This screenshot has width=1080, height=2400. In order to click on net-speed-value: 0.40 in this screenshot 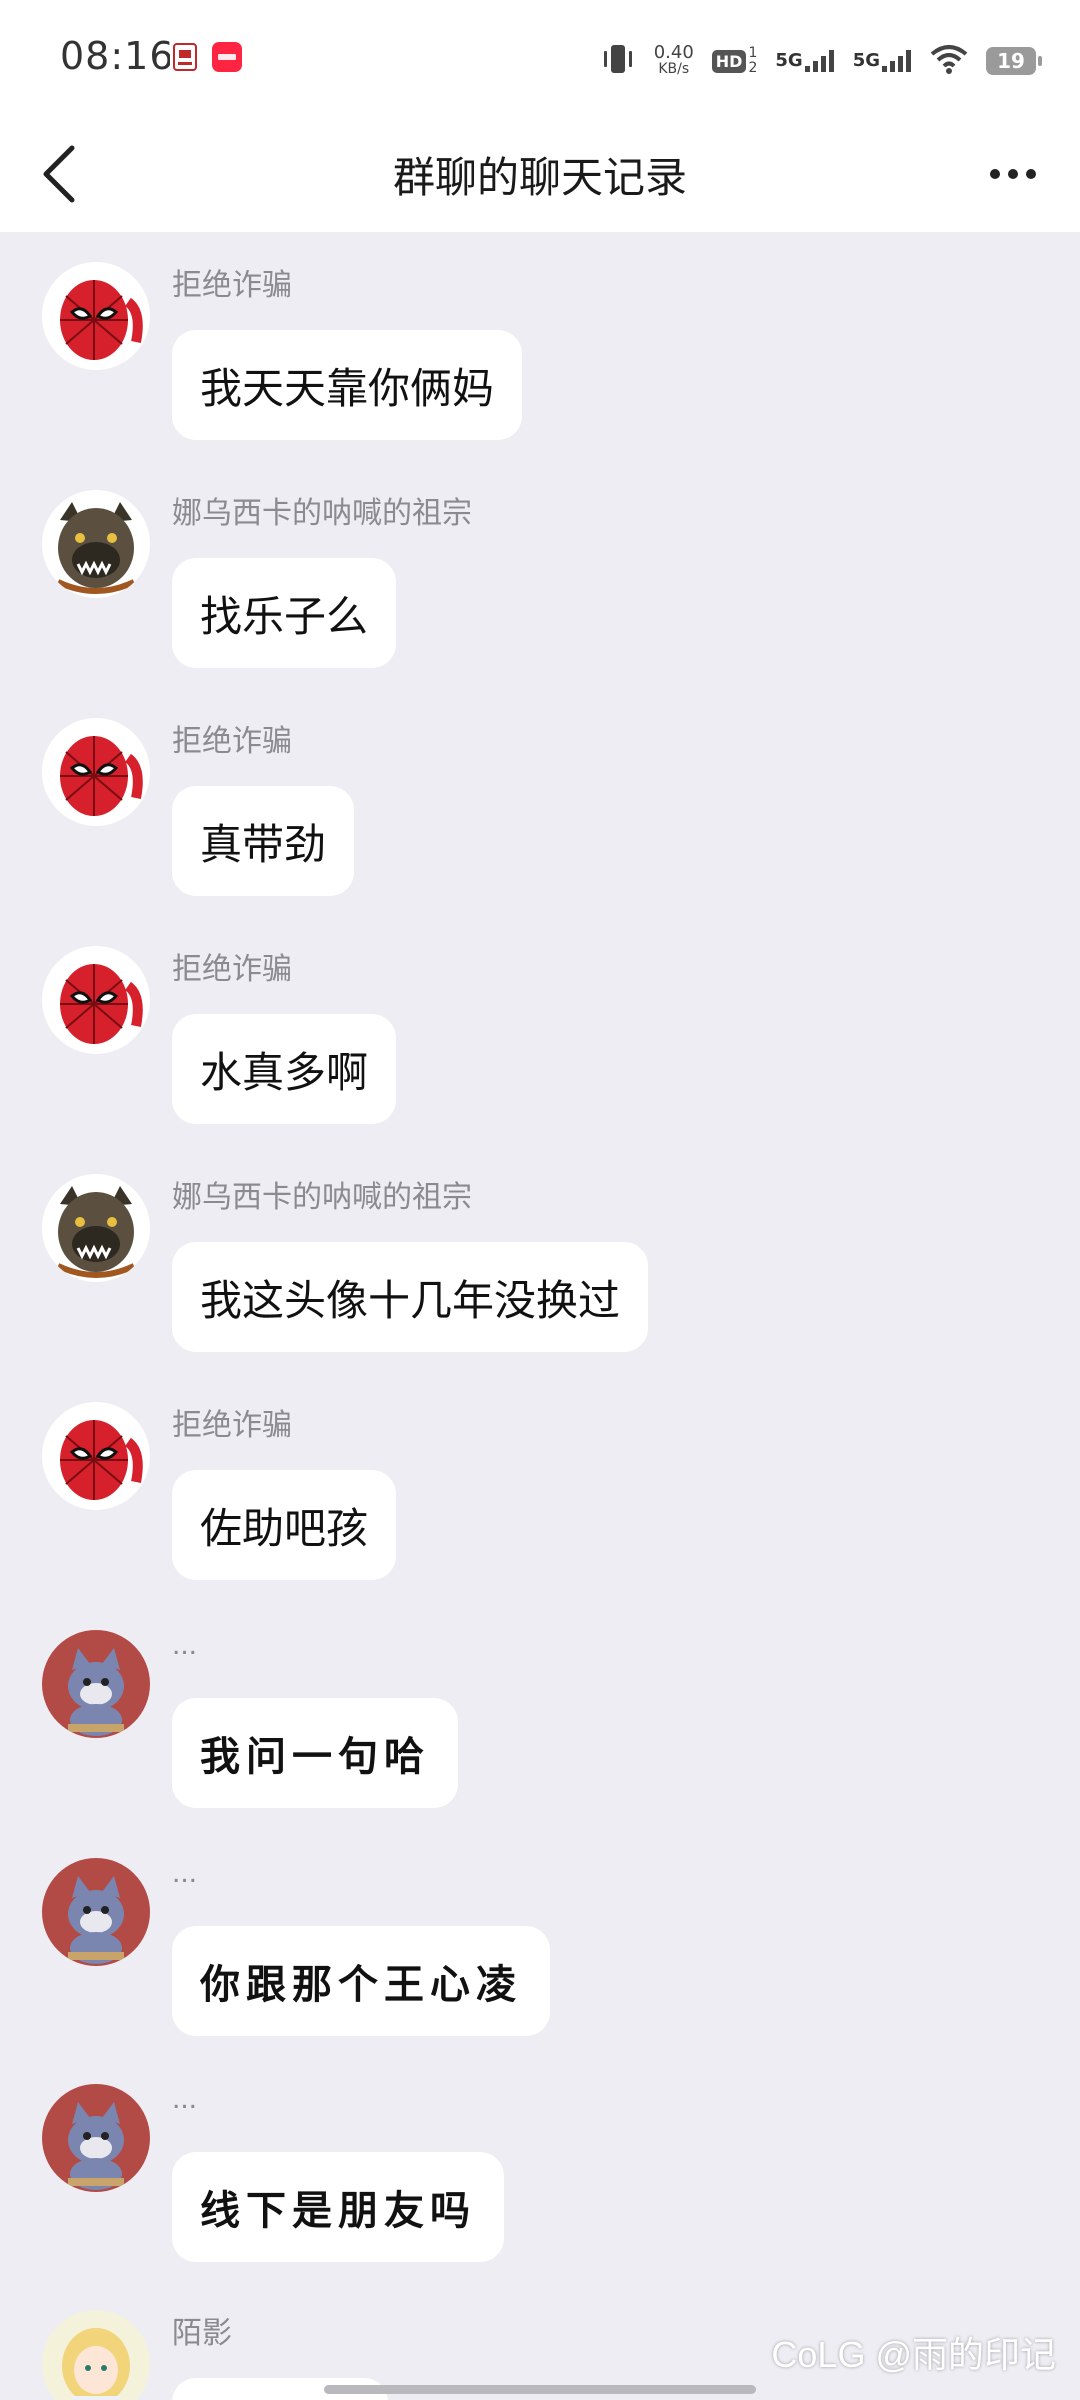, I will do `click(673, 52)`.